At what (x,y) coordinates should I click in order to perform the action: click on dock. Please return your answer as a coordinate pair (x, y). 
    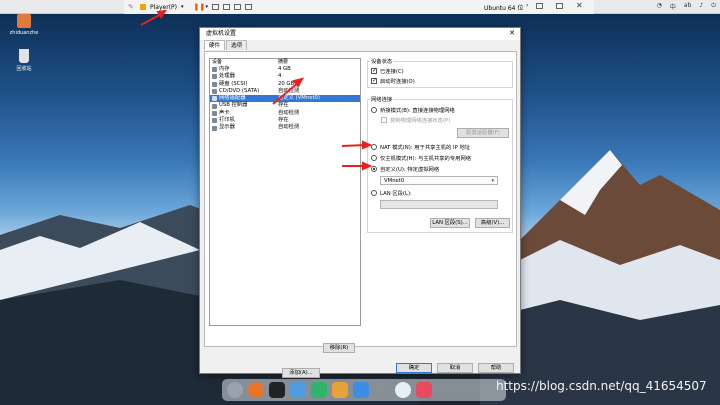
    Looking at the image, I should click on (364, 390).